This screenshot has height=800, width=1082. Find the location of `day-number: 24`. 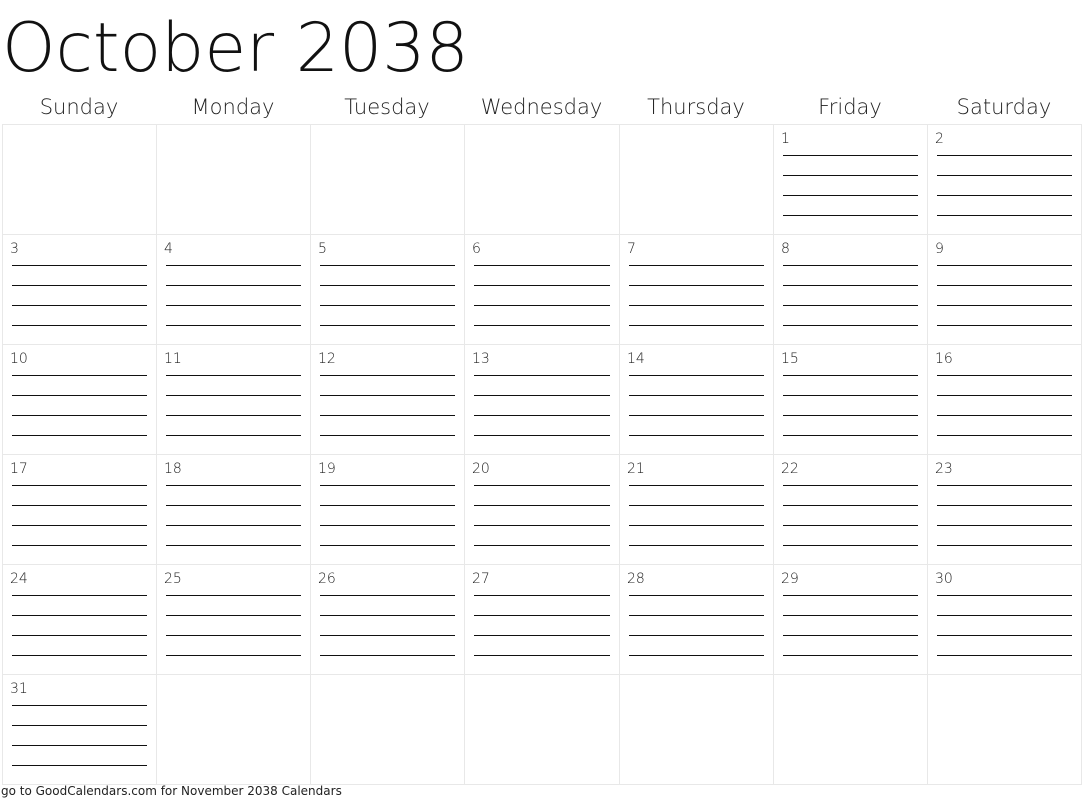

day-number: 24 is located at coordinates (19, 579).